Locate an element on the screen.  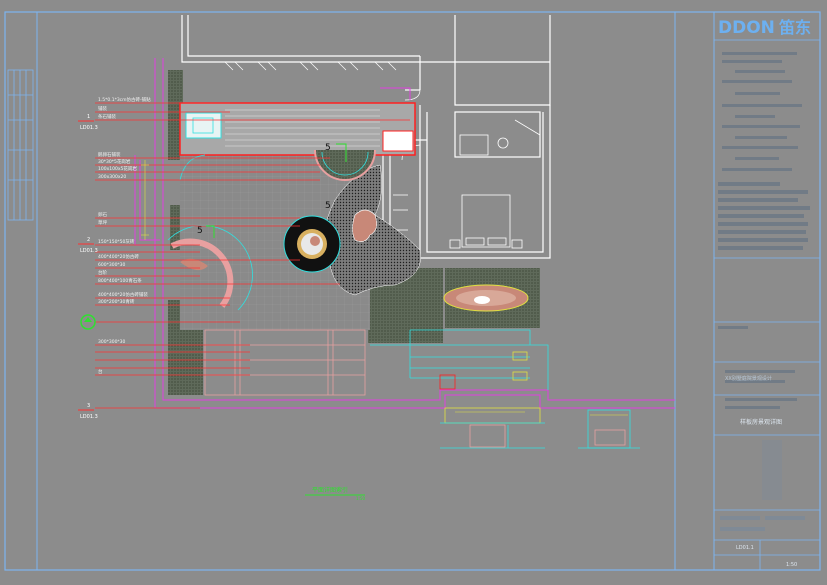
svg-text: 台阶 is located at coordinates (102, 272).